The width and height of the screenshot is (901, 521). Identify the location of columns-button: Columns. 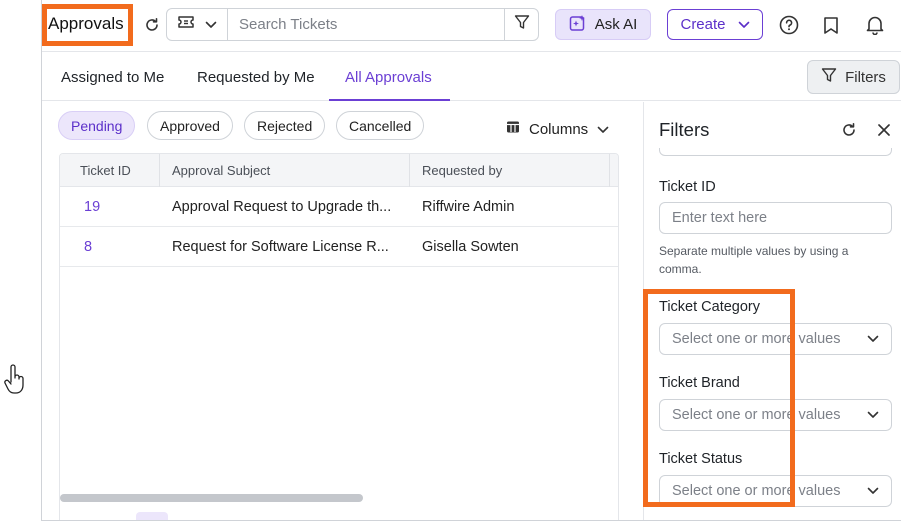
(557, 129).